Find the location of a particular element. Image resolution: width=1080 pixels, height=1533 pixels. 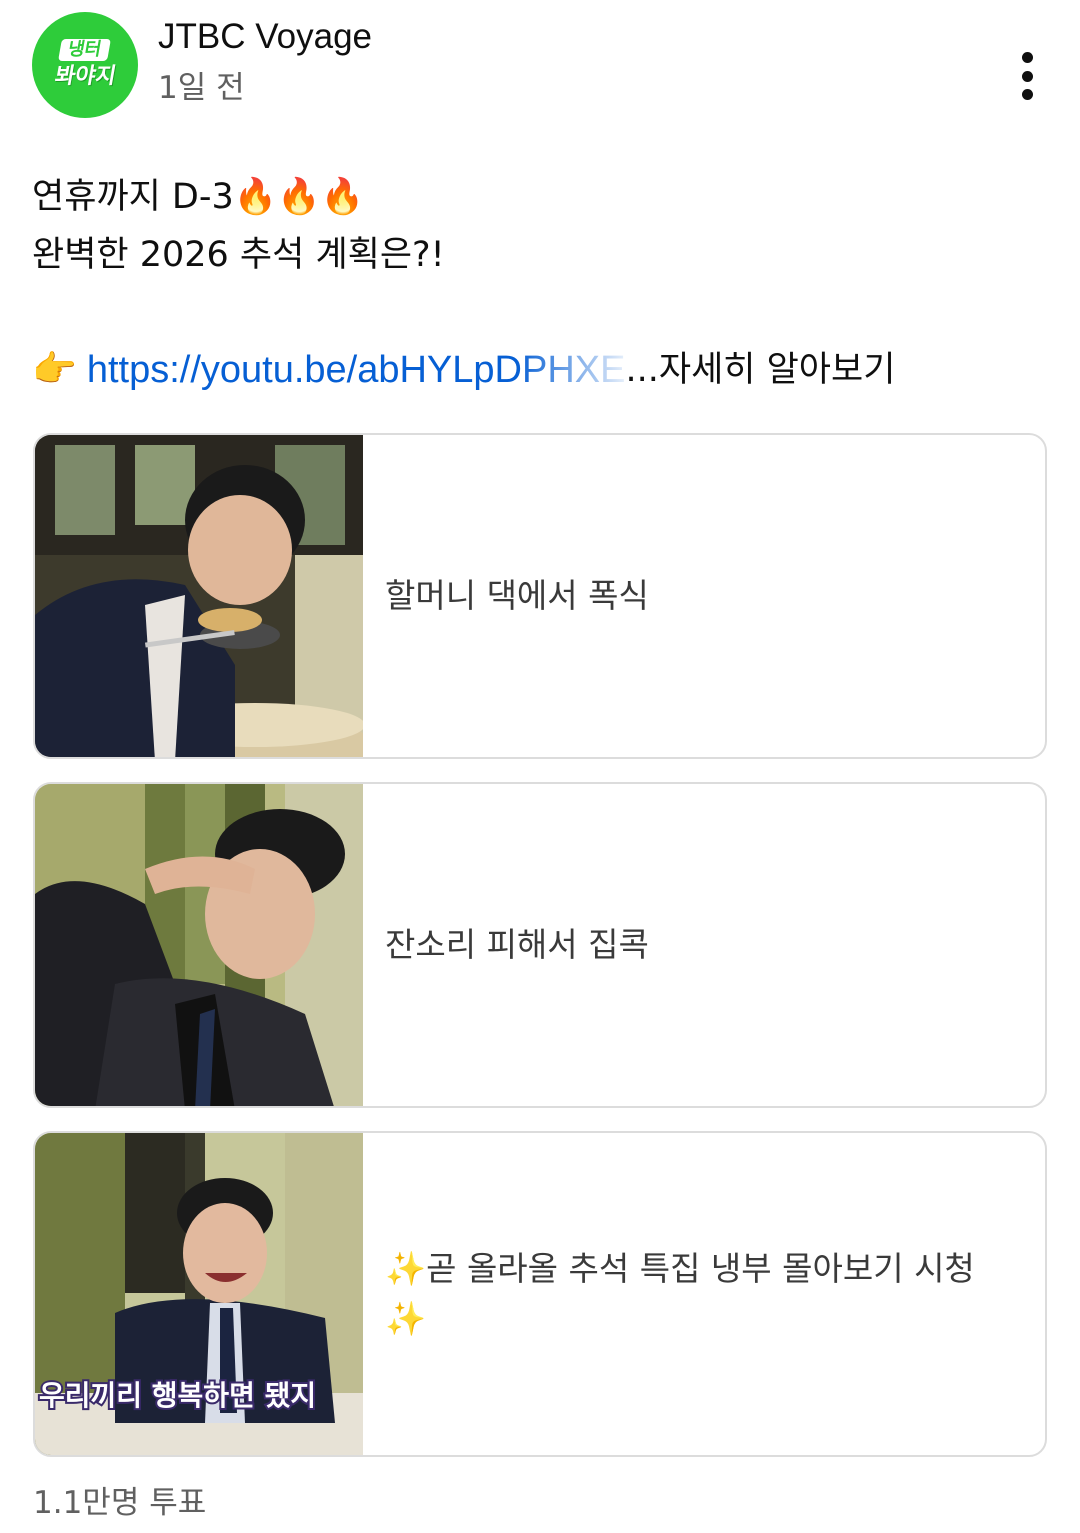

post-timestamp: 1일 전 is located at coordinates (201, 88).